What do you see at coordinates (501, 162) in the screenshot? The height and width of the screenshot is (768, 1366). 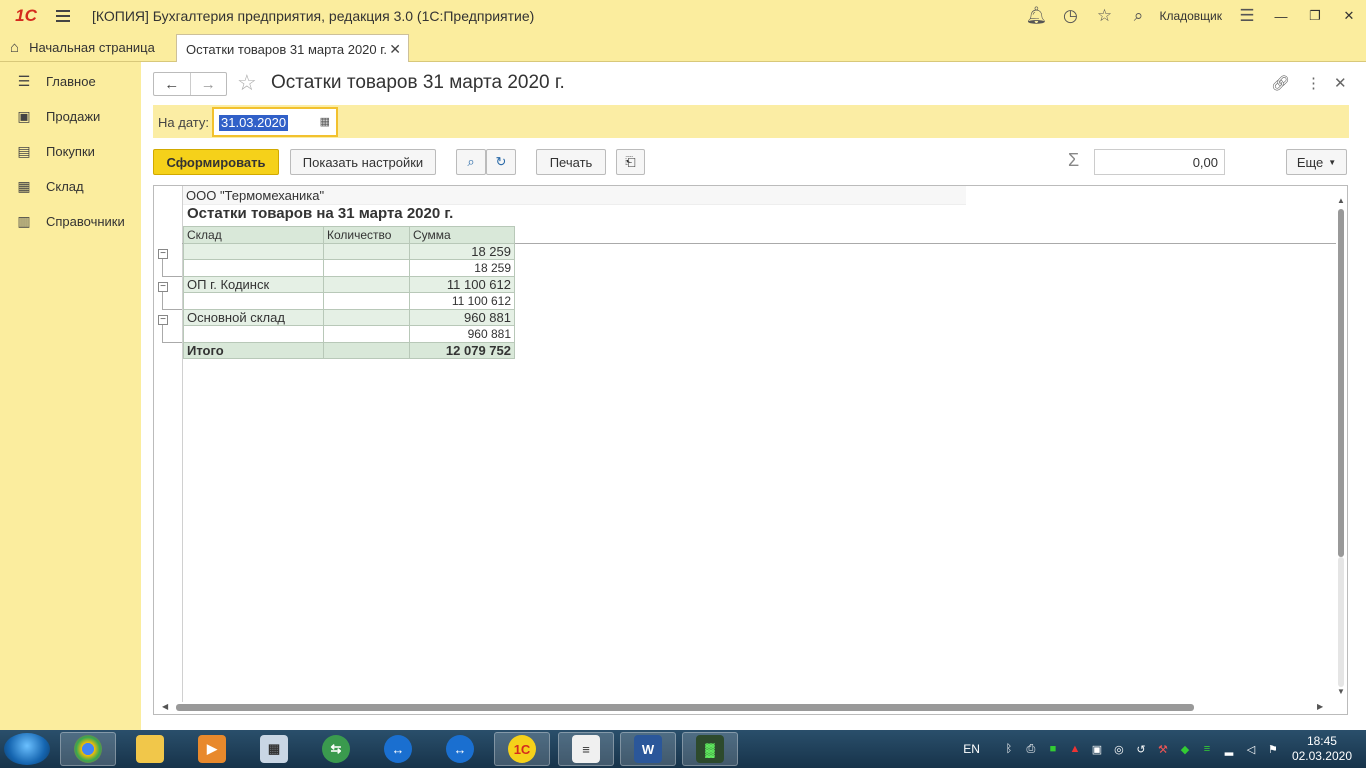 I see `search-refresh-button: ↻` at bounding box center [501, 162].